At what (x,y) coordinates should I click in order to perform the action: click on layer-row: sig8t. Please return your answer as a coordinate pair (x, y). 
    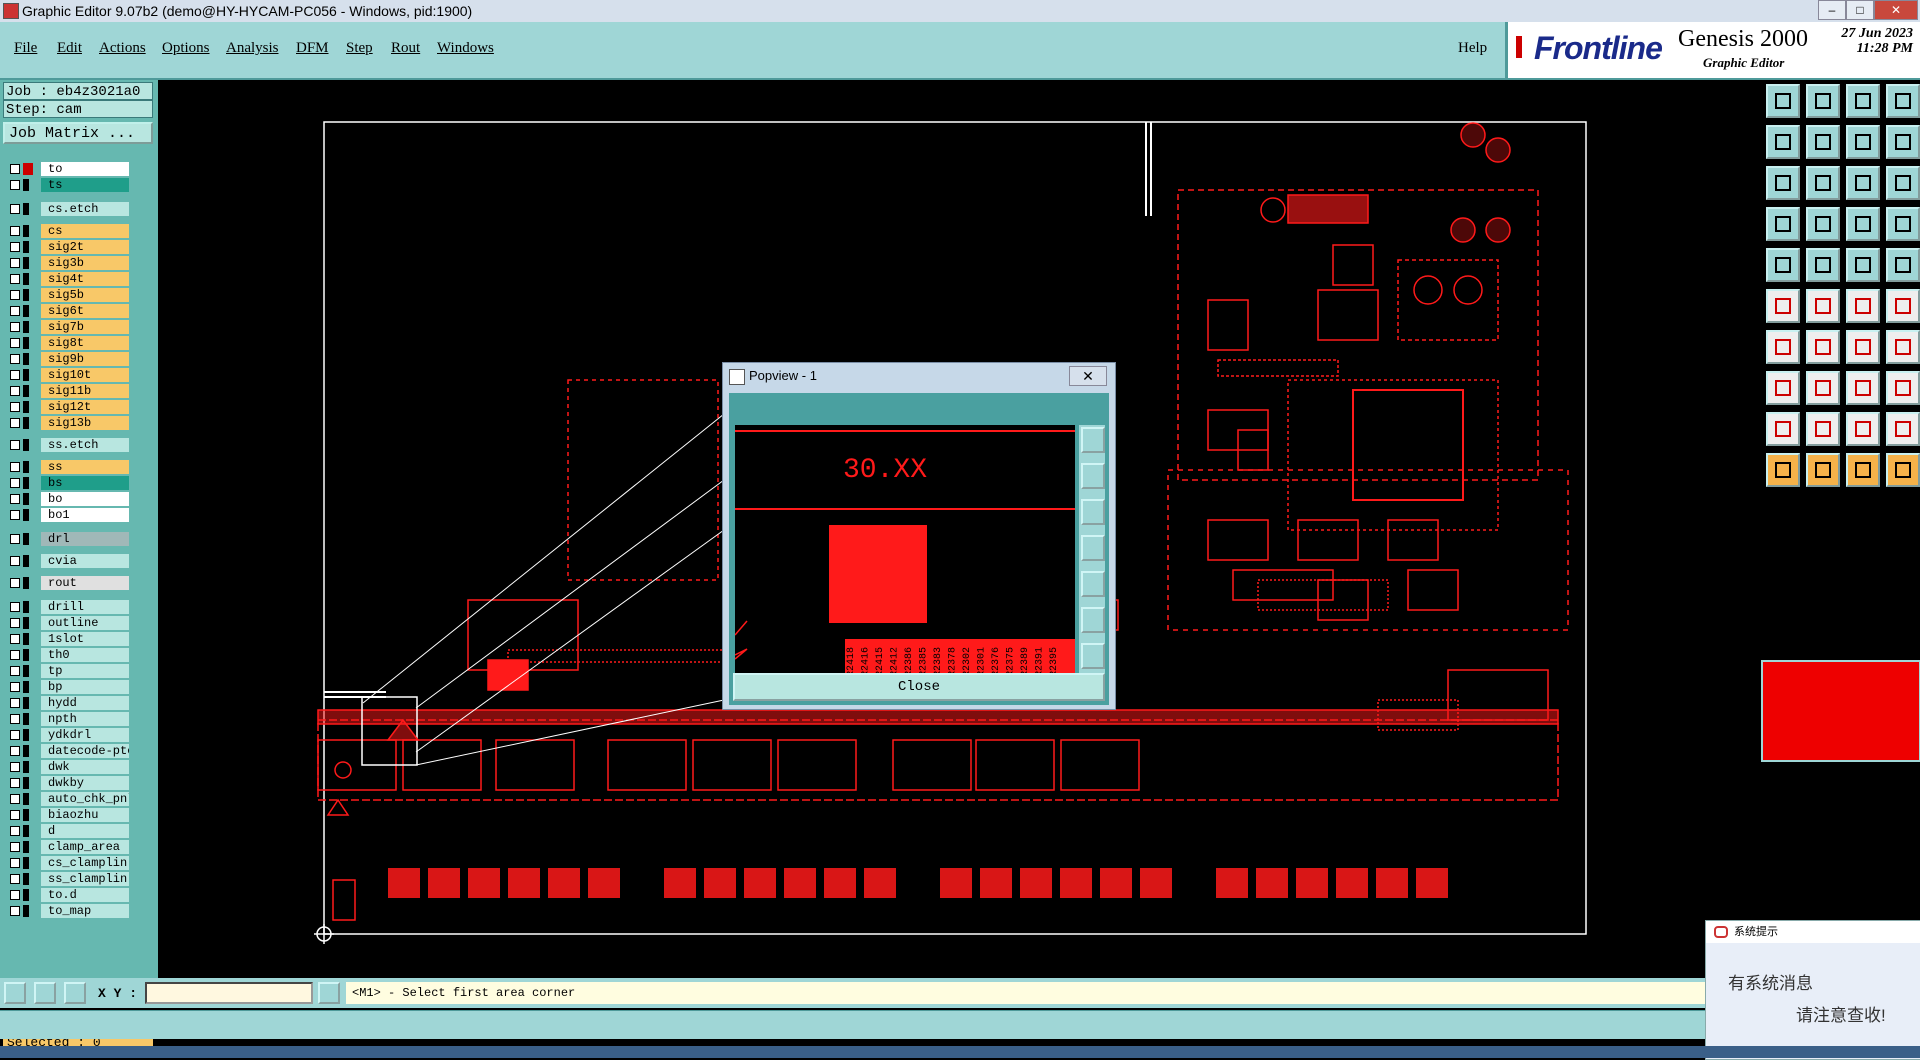
    Looking at the image, I should click on (67, 343).